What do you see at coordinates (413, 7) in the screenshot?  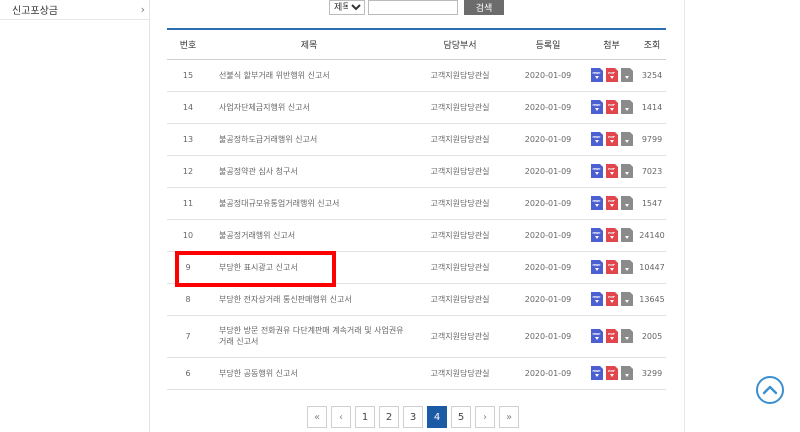 I see `search-input` at bounding box center [413, 7].